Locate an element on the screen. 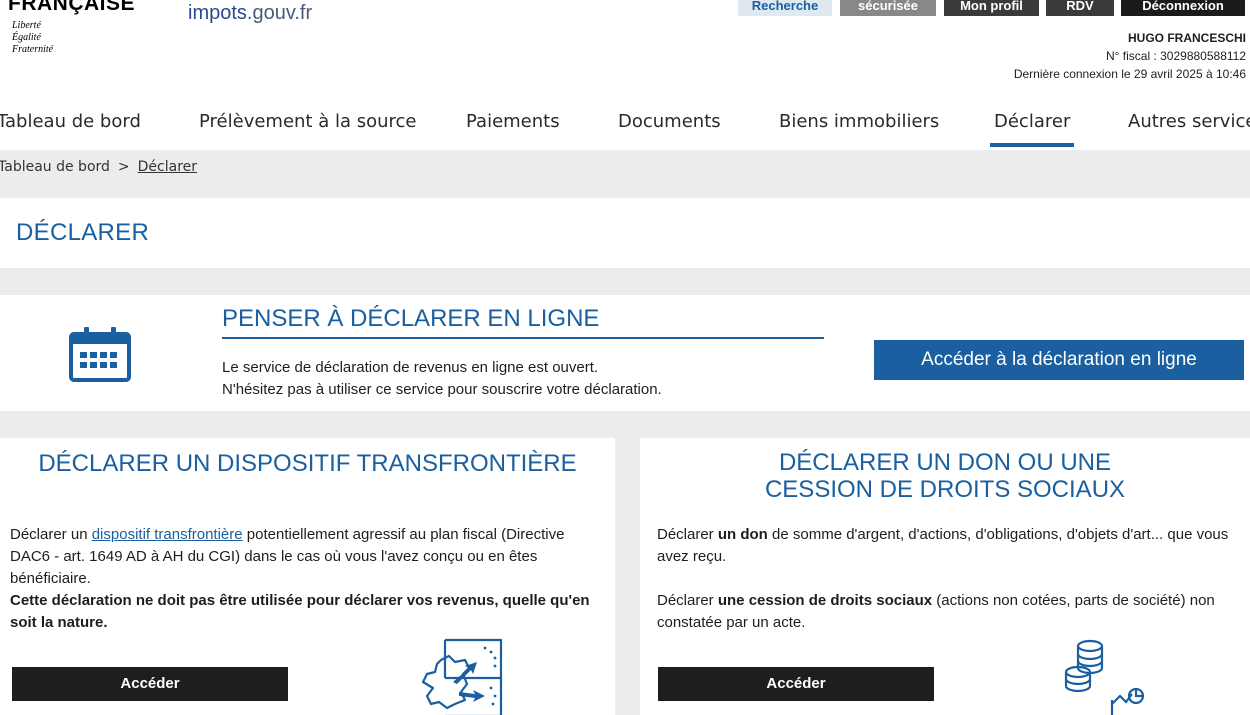 The width and height of the screenshot is (1250, 715). card-don-title-line-2: CESSION DE DROITS SOCIAUX is located at coordinates (945, 489).